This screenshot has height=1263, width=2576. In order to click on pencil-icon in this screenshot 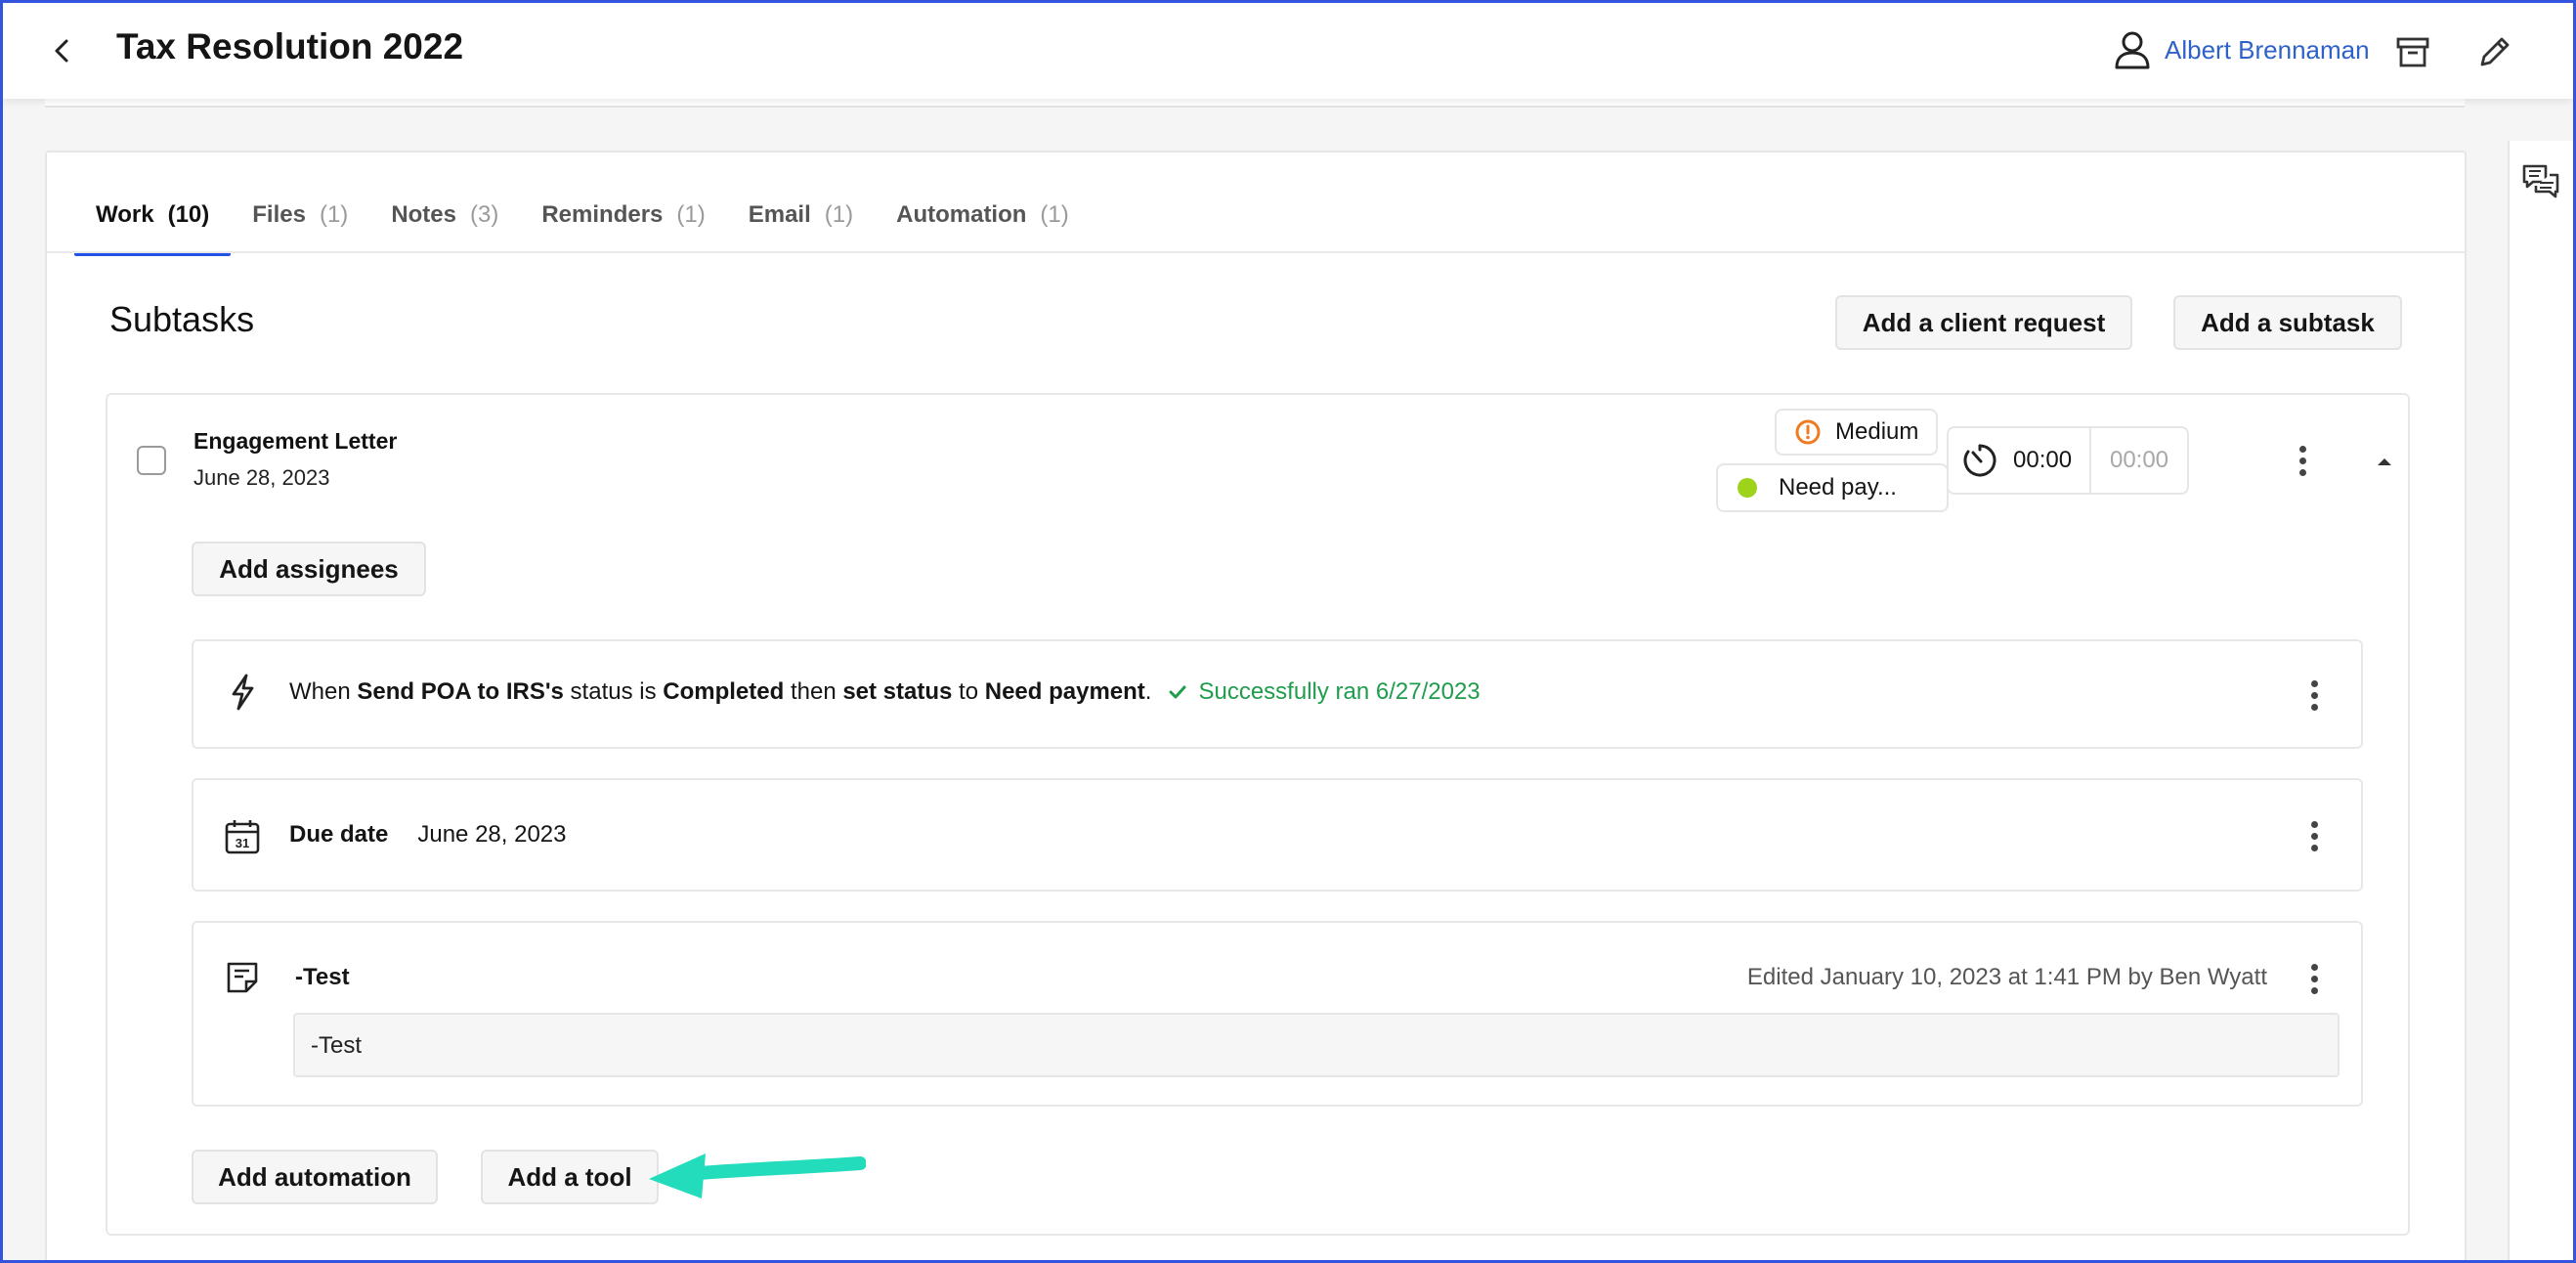, I will do `click(2495, 51)`.